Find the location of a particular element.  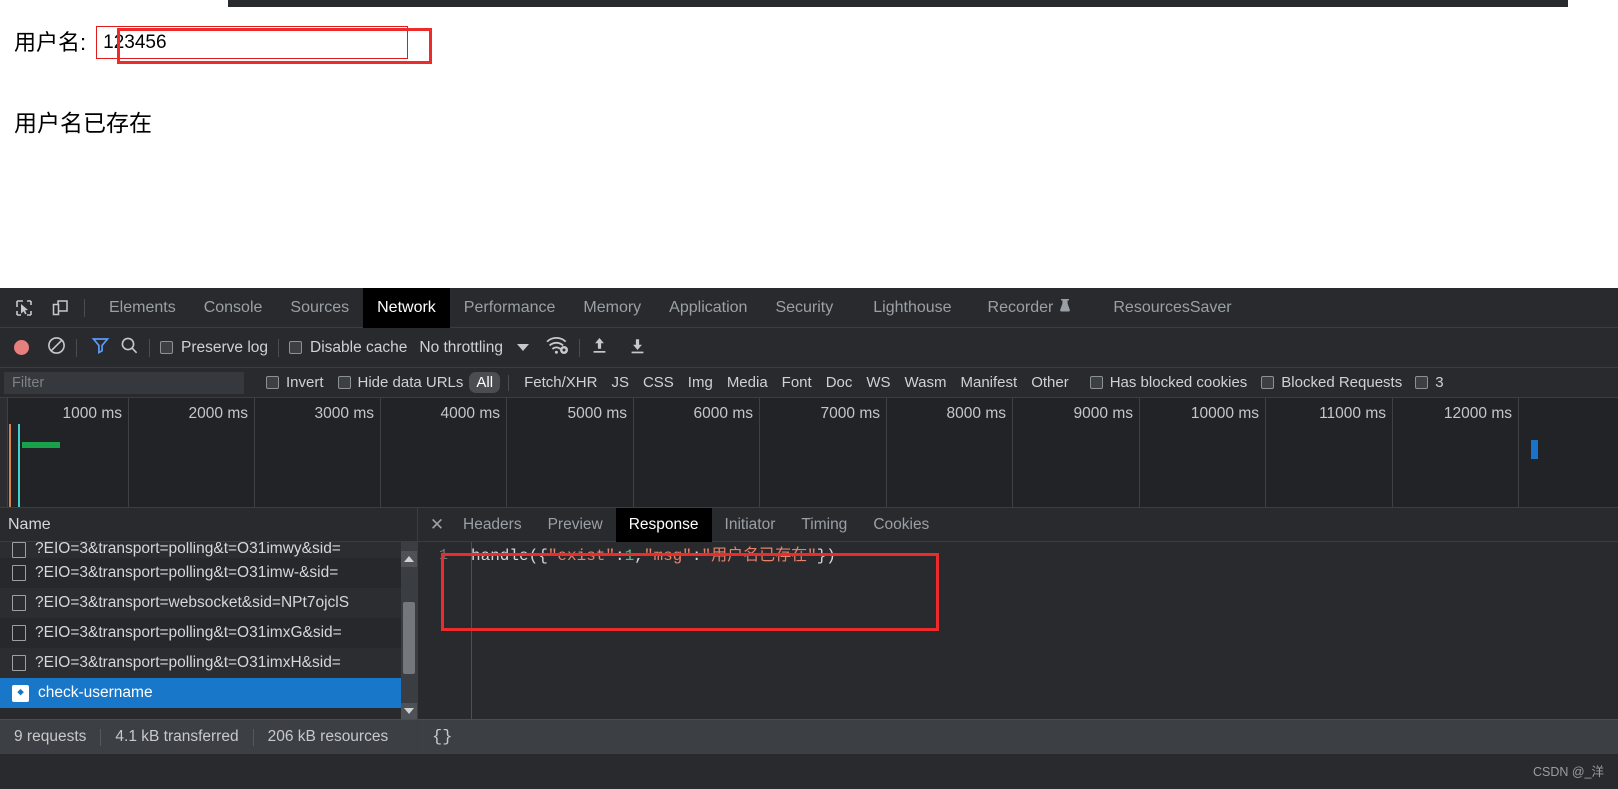

detail-tab-cookies: Cookies is located at coordinates (901, 525).